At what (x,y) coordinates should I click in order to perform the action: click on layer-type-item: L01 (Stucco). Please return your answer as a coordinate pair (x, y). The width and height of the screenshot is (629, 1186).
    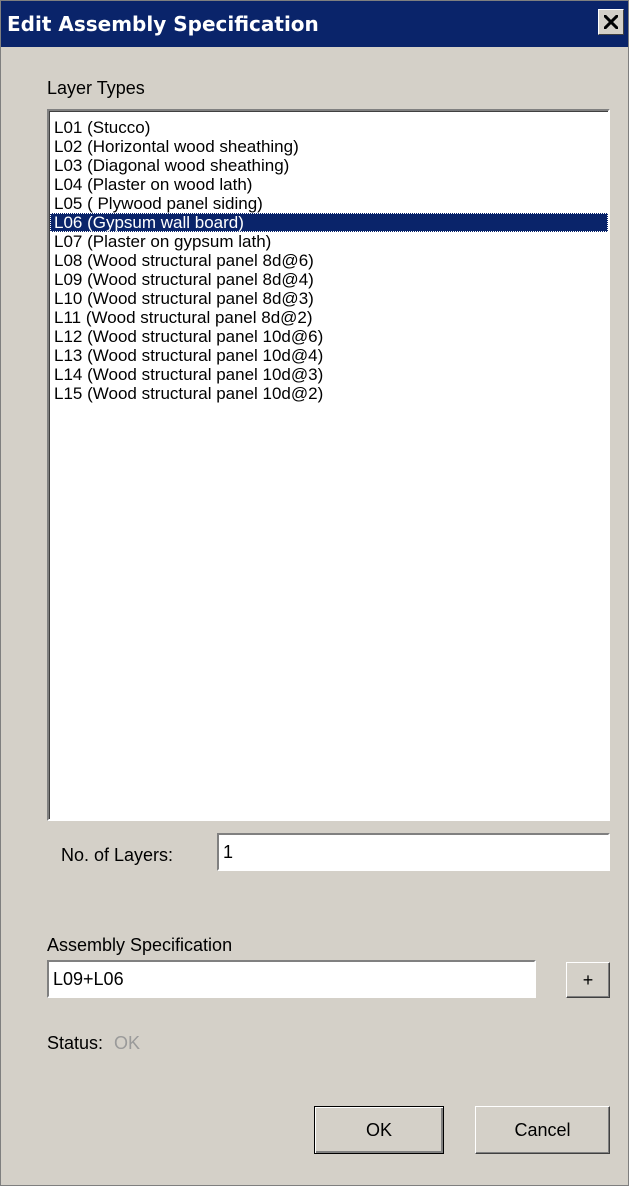
    Looking at the image, I should click on (329, 127).